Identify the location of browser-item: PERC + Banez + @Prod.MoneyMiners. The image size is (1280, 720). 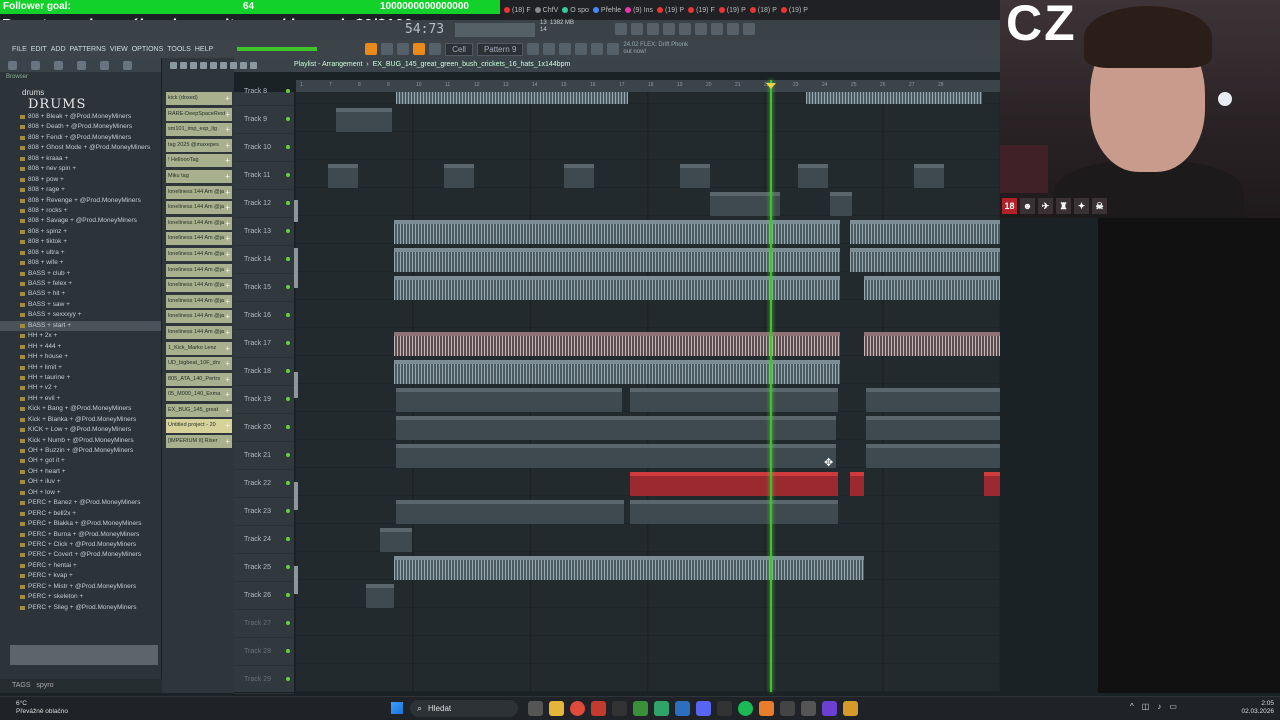
(80, 503).